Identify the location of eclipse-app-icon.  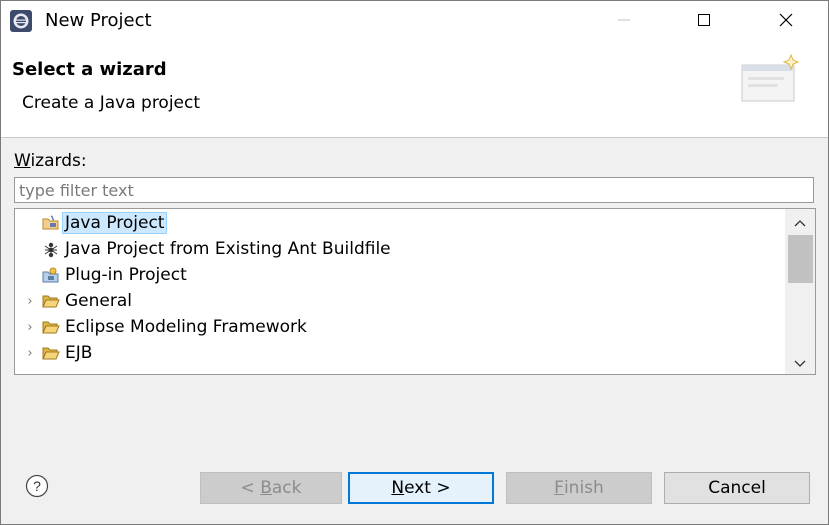
(21, 21).